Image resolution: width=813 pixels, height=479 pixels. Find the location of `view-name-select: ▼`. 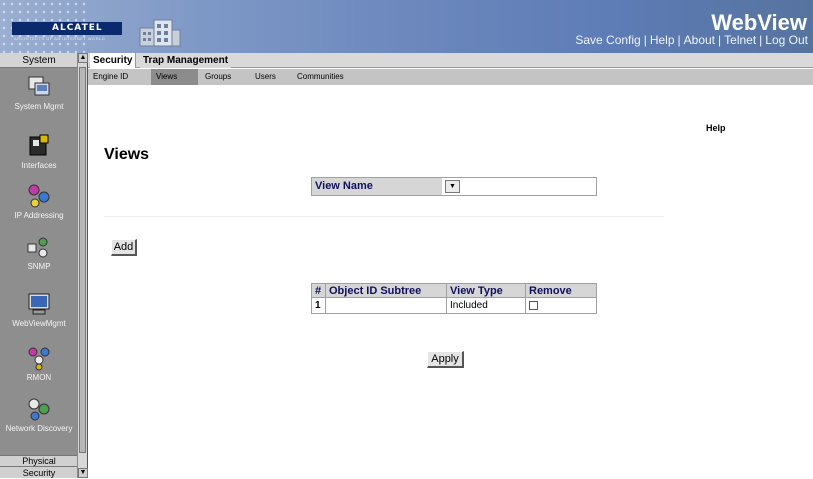

view-name-select: ▼ is located at coordinates (452, 186).